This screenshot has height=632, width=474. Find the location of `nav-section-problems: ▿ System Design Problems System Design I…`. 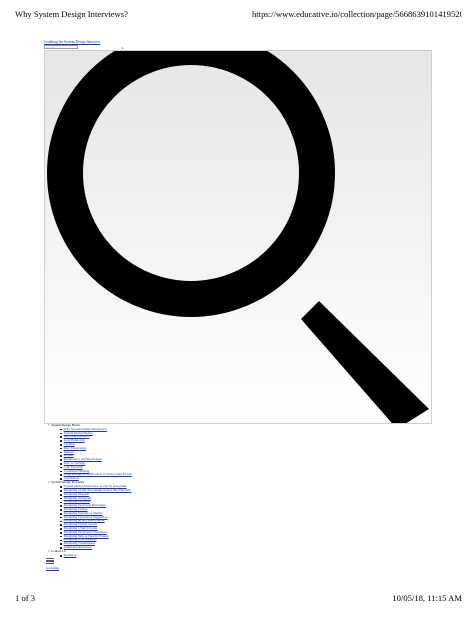

nav-section-problems: ▿ System Design Problems System Design I… is located at coordinates (148, 515).